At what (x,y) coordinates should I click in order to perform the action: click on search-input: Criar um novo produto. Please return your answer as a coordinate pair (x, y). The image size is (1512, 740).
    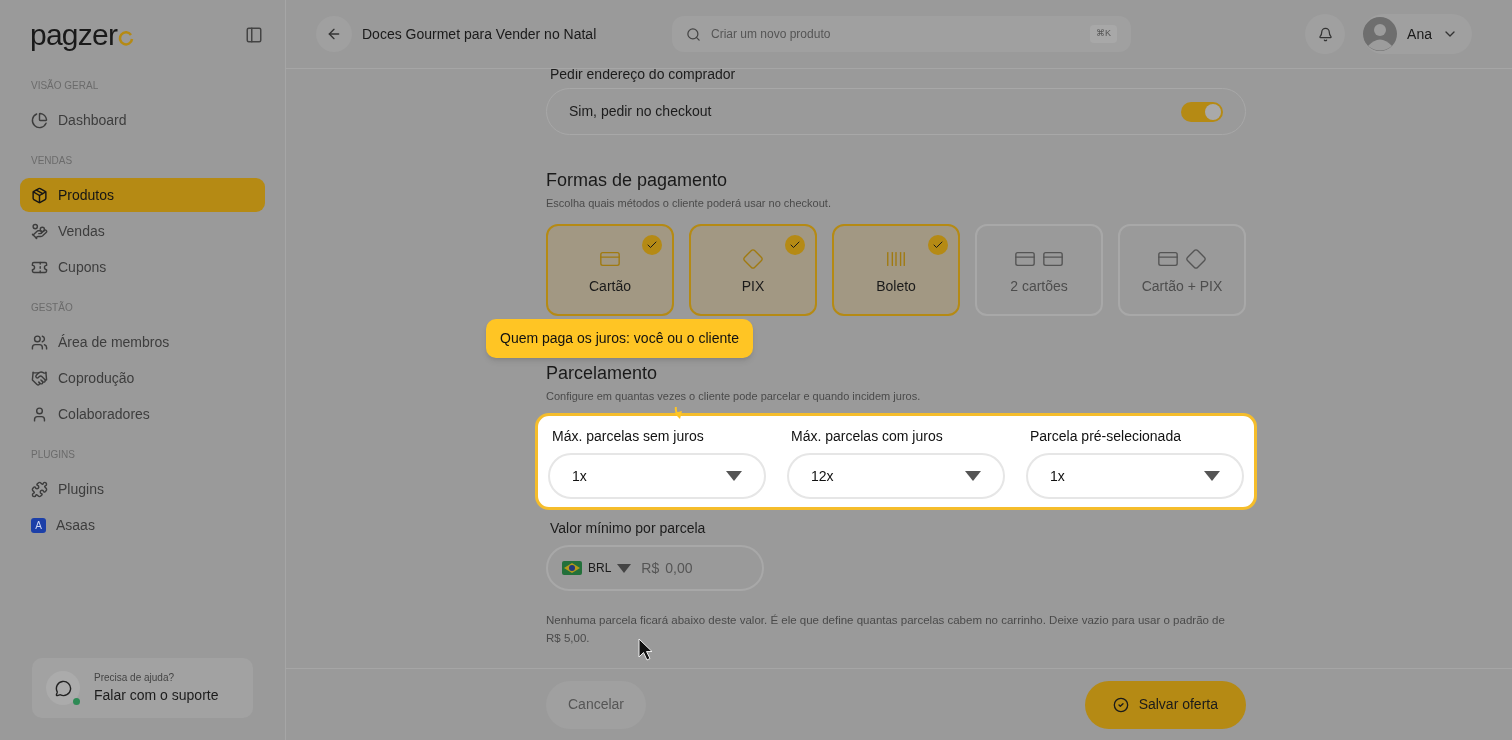
    Looking at the image, I should click on (895, 34).